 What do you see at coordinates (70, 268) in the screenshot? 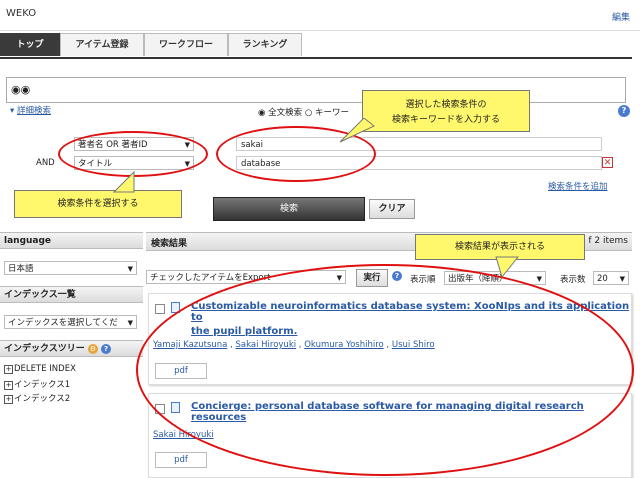
I see `language-select: 日本語 ▼` at bounding box center [70, 268].